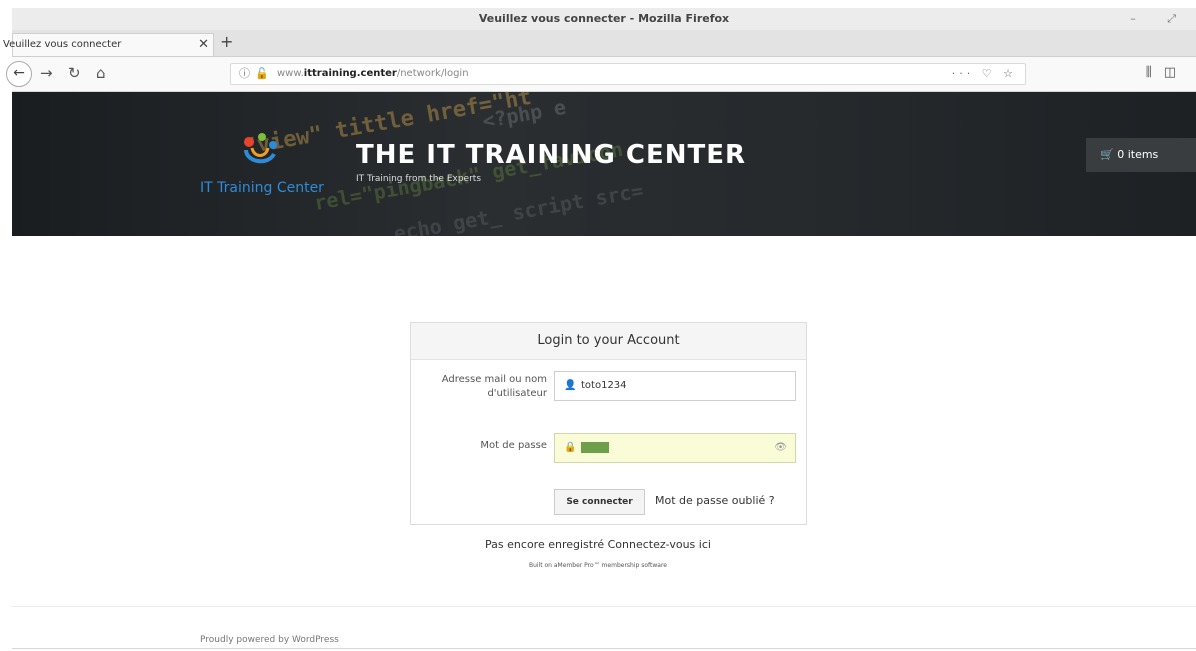  What do you see at coordinates (599, 502) in the screenshot?
I see `login-submit-button: Se connecter` at bounding box center [599, 502].